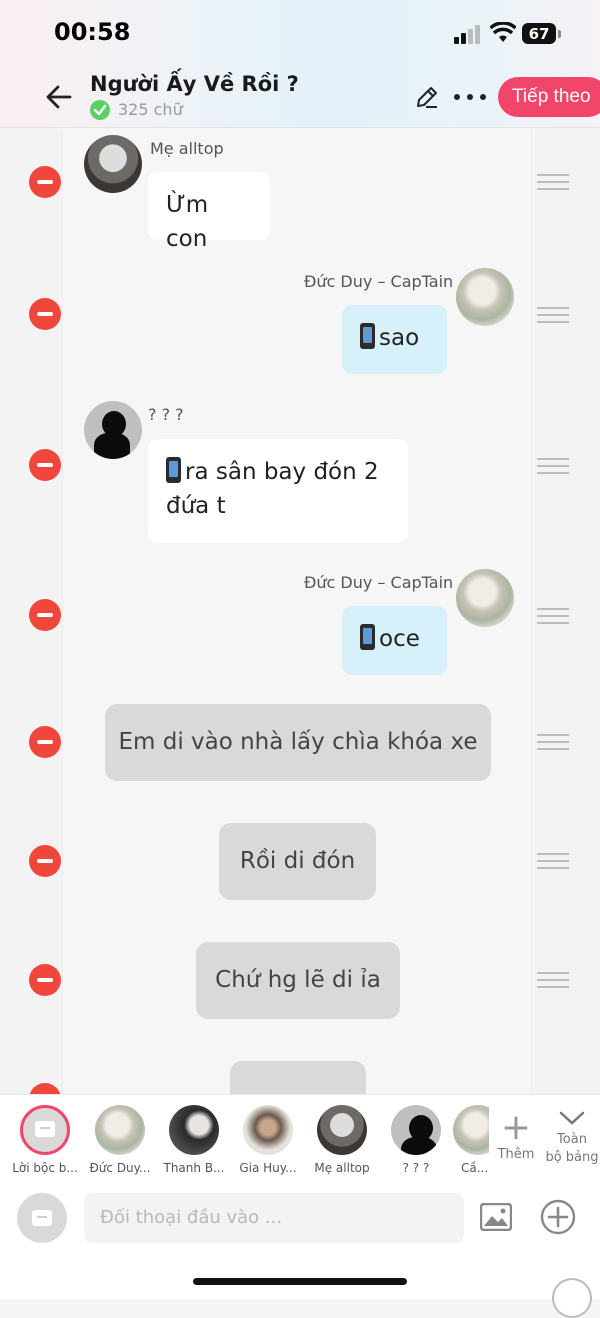  What do you see at coordinates (298, 742) in the screenshot?
I see `narration-bubble: Em di vào nhà lấy chìa khóa xe` at bounding box center [298, 742].